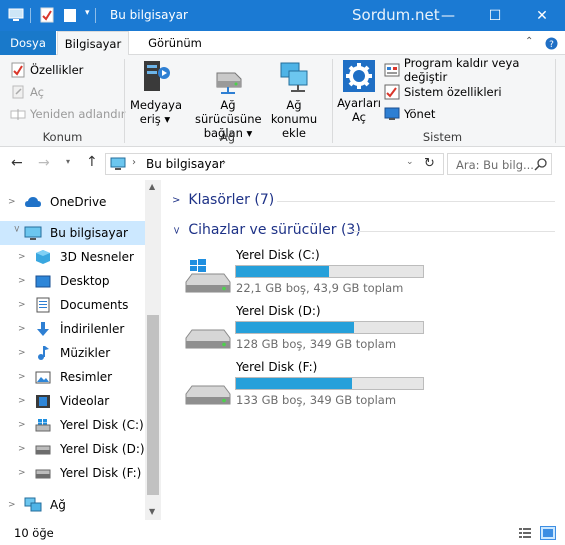 This screenshot has height=545, width=565. Describe the element at coordinates (409, 114) in the screenshot. I see `manage-button: Yönet` at that location.